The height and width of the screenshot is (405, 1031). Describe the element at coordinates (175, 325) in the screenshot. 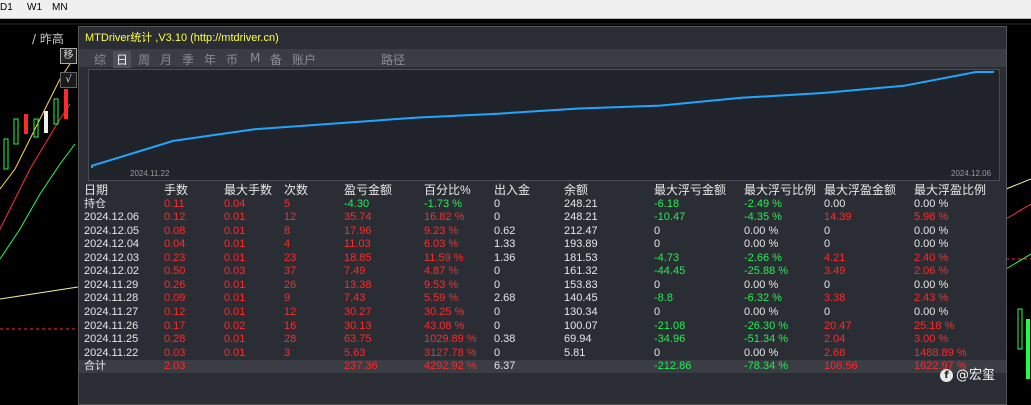

I see `table-cell: 0.17` at that location.